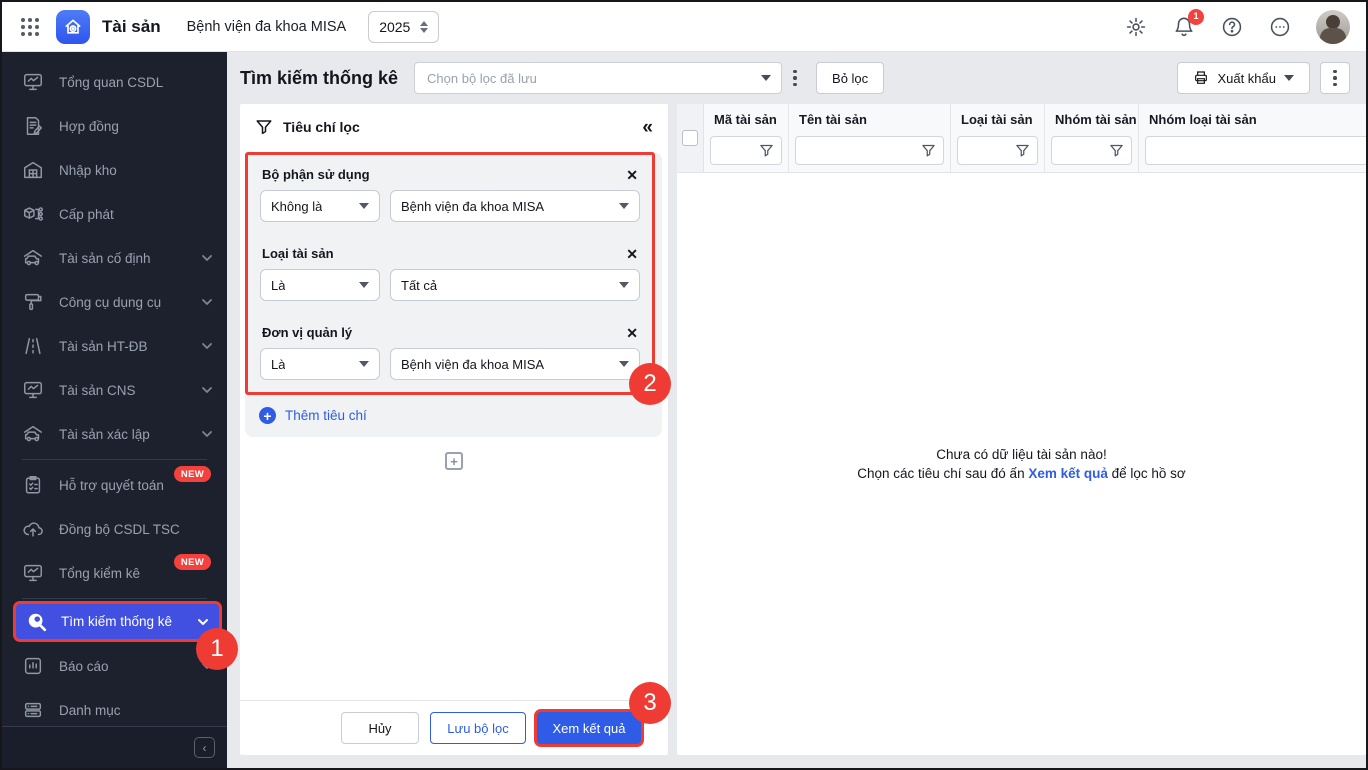  I want to click on filter-more-options-icon, so click(795, 78).